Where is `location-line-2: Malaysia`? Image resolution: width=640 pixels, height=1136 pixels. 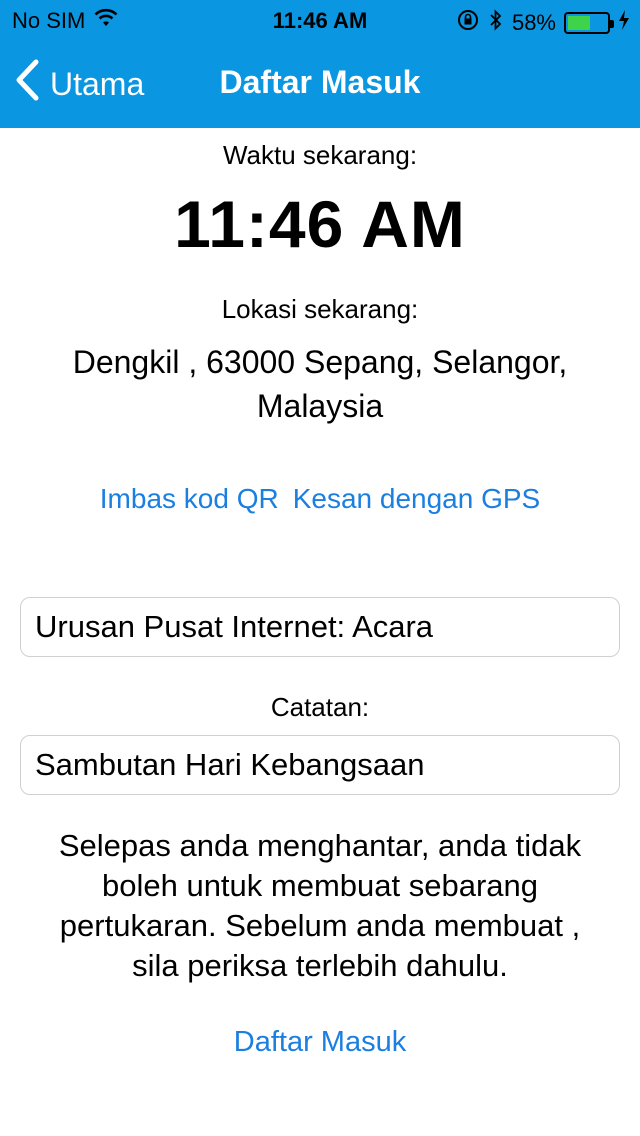
location-line-2: Malaysia is located at coordinates (320, 406).